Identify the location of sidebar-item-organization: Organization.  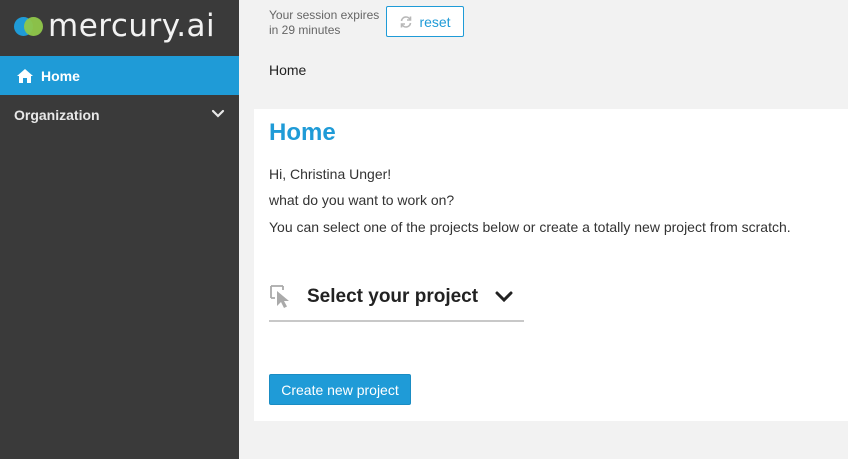
(119, 114).